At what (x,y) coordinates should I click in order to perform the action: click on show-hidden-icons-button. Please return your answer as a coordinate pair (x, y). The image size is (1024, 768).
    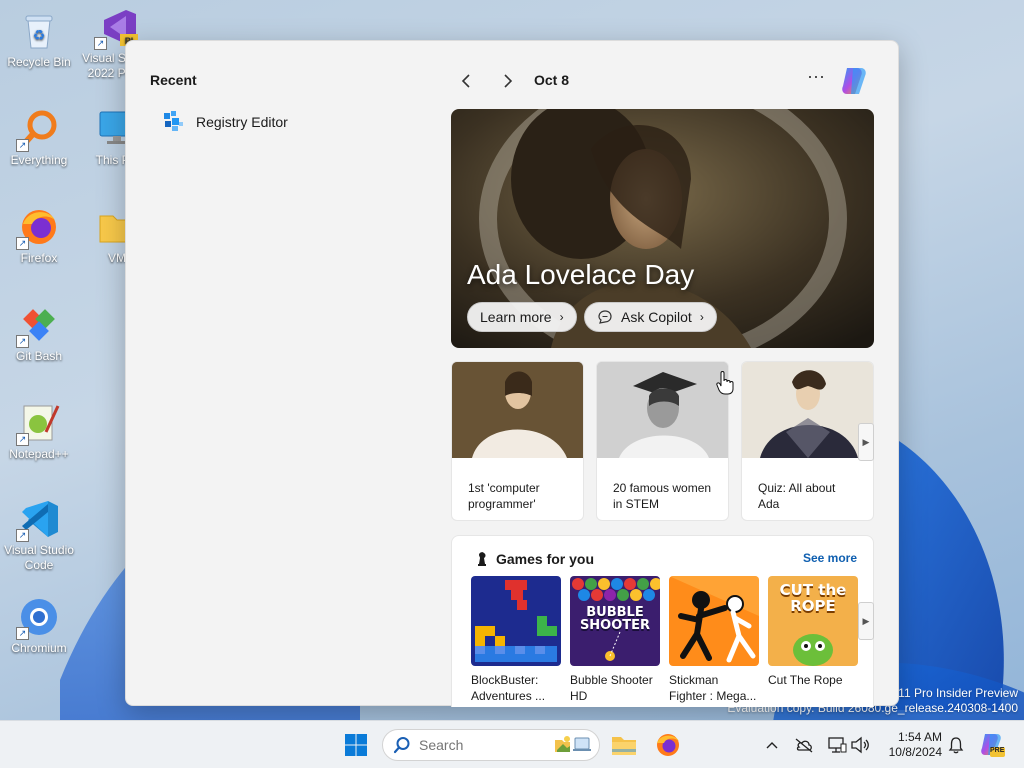
    Looking at the image, I should click on (772, 745).